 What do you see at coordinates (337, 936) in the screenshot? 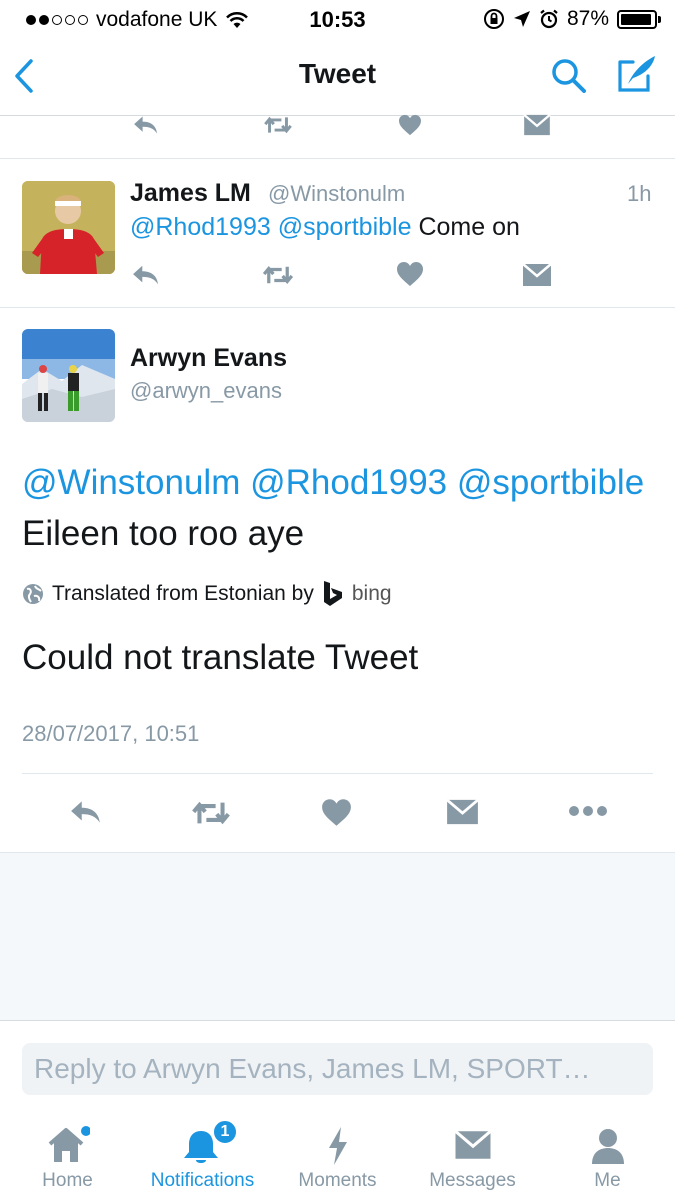
I see `replies-area` at bounding box center [337, 936].